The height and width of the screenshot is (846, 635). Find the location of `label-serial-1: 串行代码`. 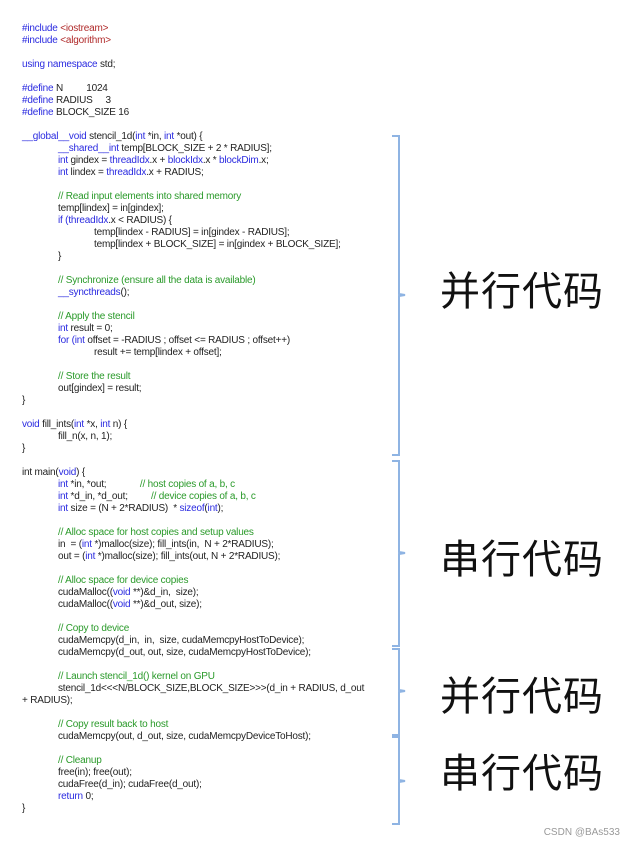

label-serial-1: 串行代码 is located at coordinates (522, 560).